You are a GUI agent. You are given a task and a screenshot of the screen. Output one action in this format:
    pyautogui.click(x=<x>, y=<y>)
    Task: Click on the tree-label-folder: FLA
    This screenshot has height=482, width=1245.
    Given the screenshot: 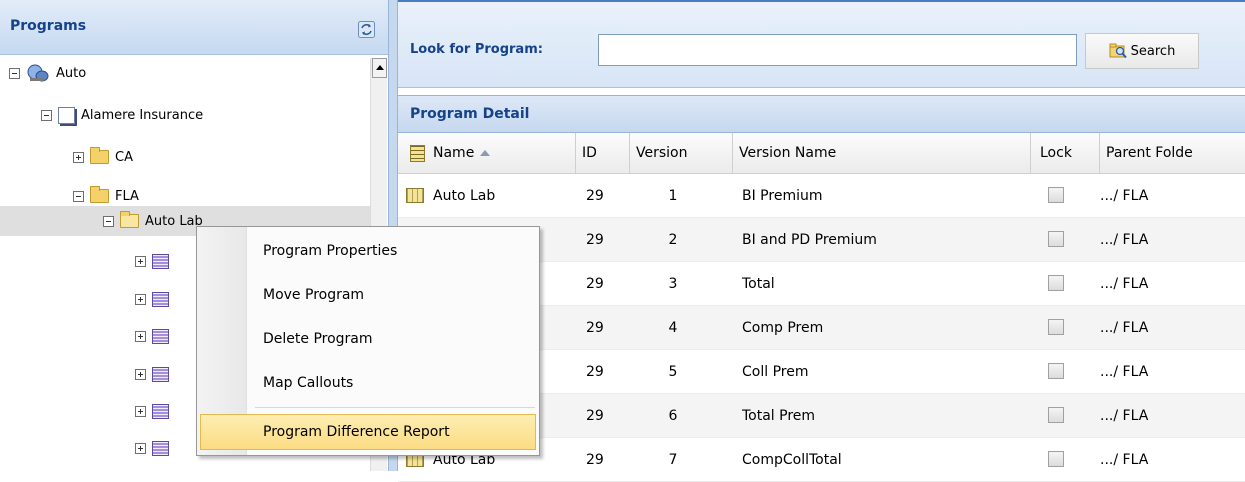 What is the action you would take?
    pyautogui.click(x=127, y=196)
    